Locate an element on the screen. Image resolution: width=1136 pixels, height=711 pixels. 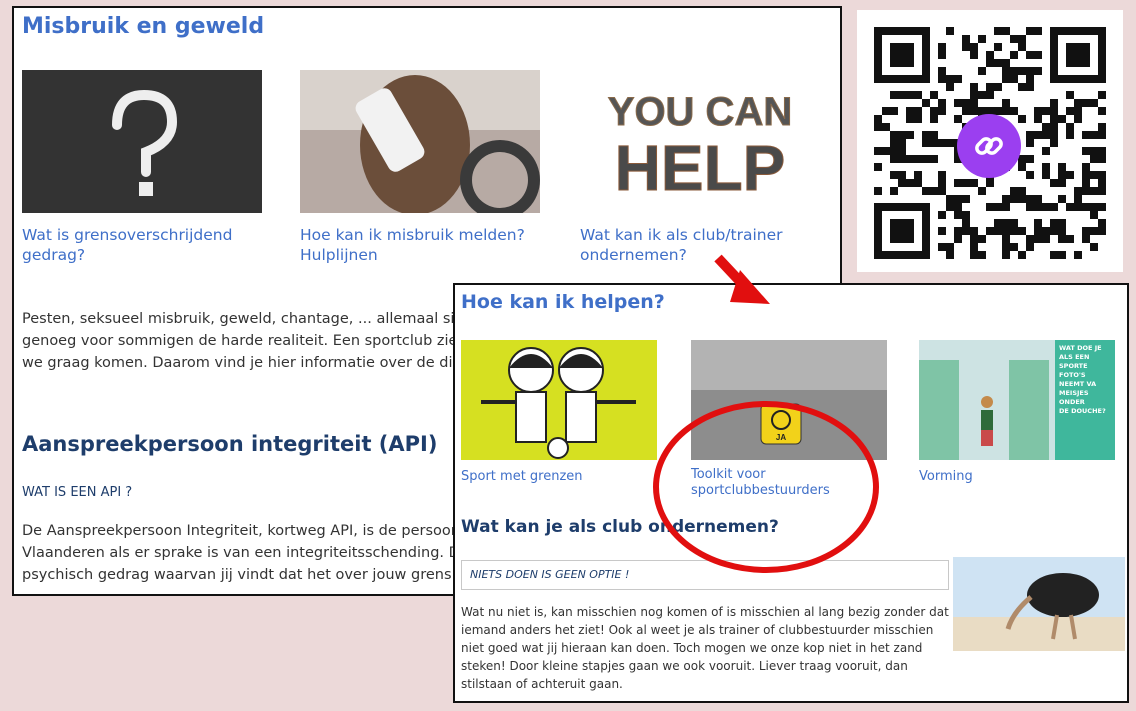
red-circle-highlight is located at coordinates (766, 487).